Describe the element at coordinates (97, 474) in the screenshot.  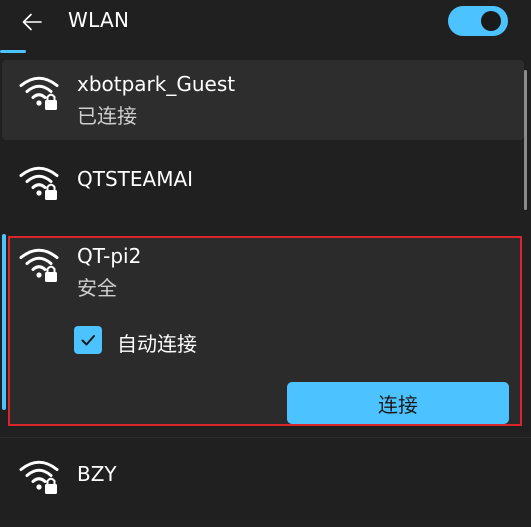
I see `network-name: BZY` at that location.